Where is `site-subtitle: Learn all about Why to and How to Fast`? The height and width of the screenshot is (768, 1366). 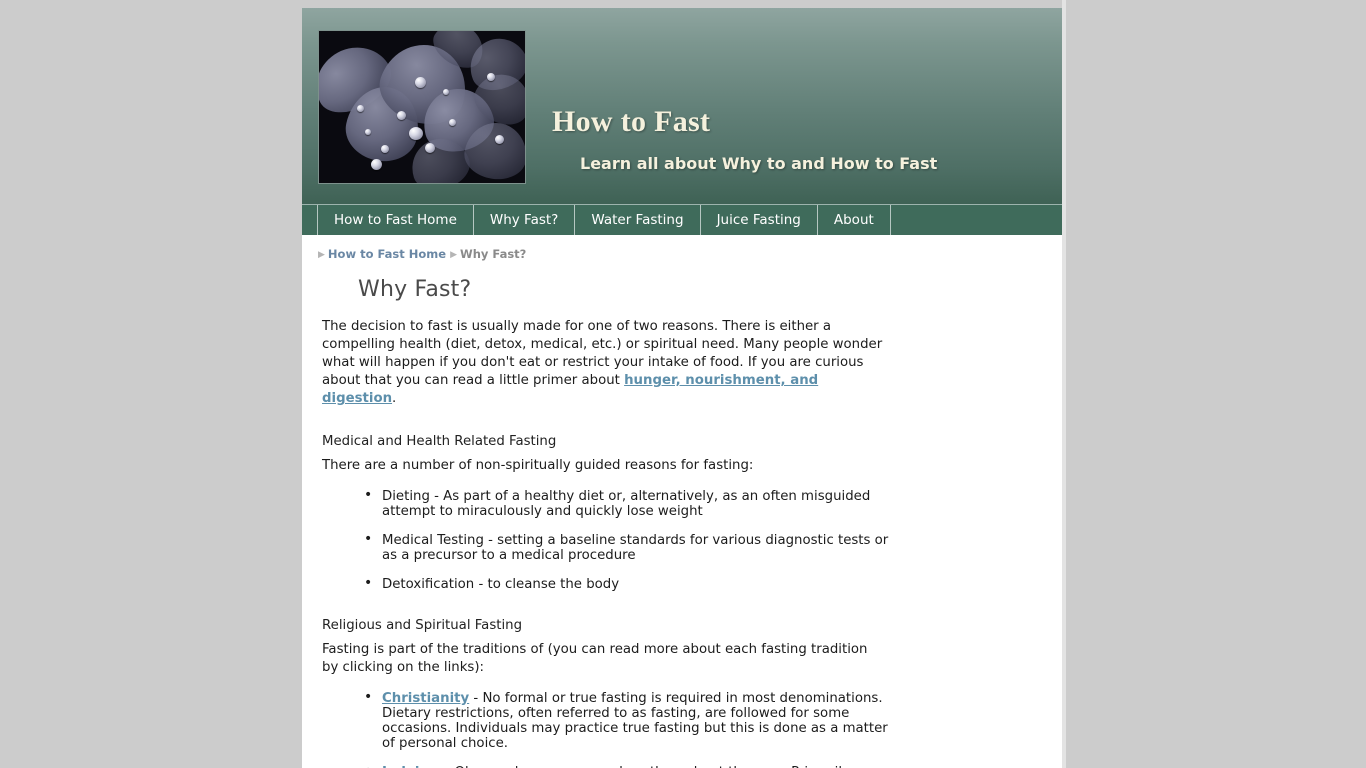 site-subtitle: Learn all about Why to and How to Fast is located at coordinates (759, 163).